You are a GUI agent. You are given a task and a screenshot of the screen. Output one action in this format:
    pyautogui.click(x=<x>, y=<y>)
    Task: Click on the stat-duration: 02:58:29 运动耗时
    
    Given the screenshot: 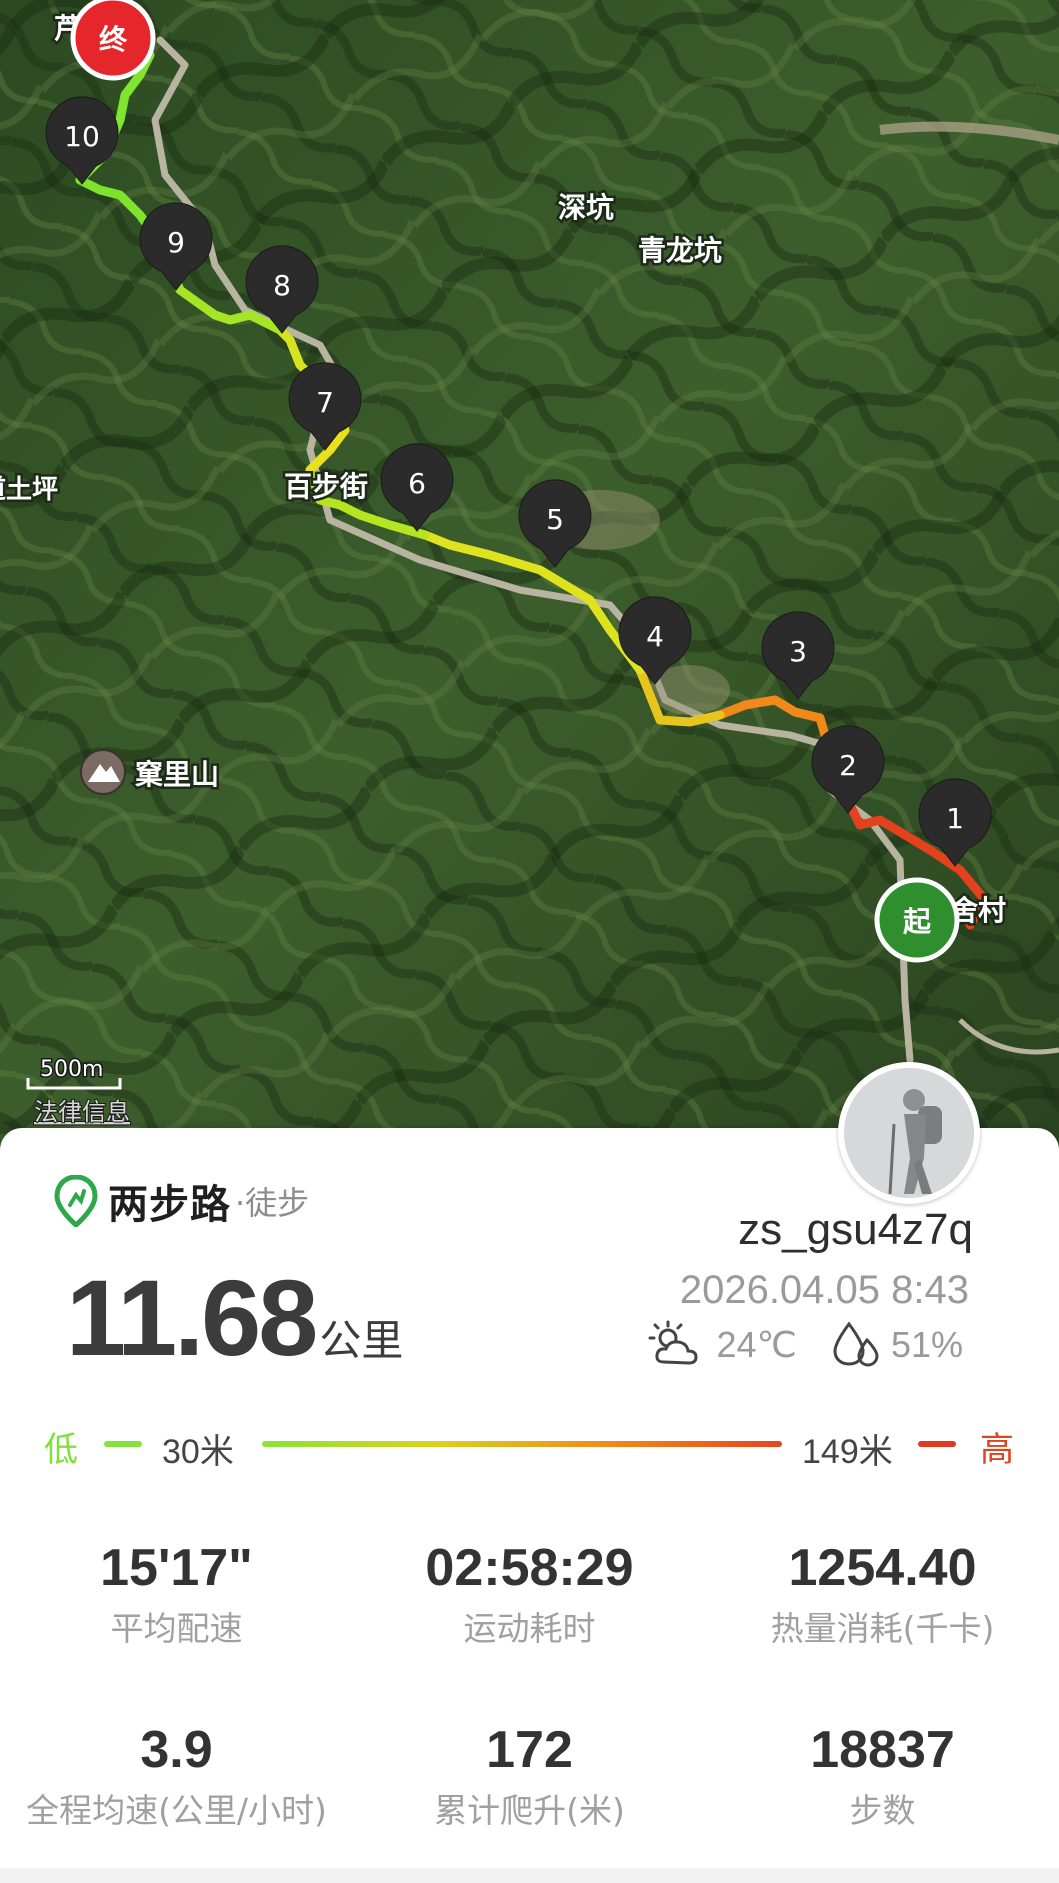 What is the action you would take?
    pyautogui.click(x=529, y=1594)
    